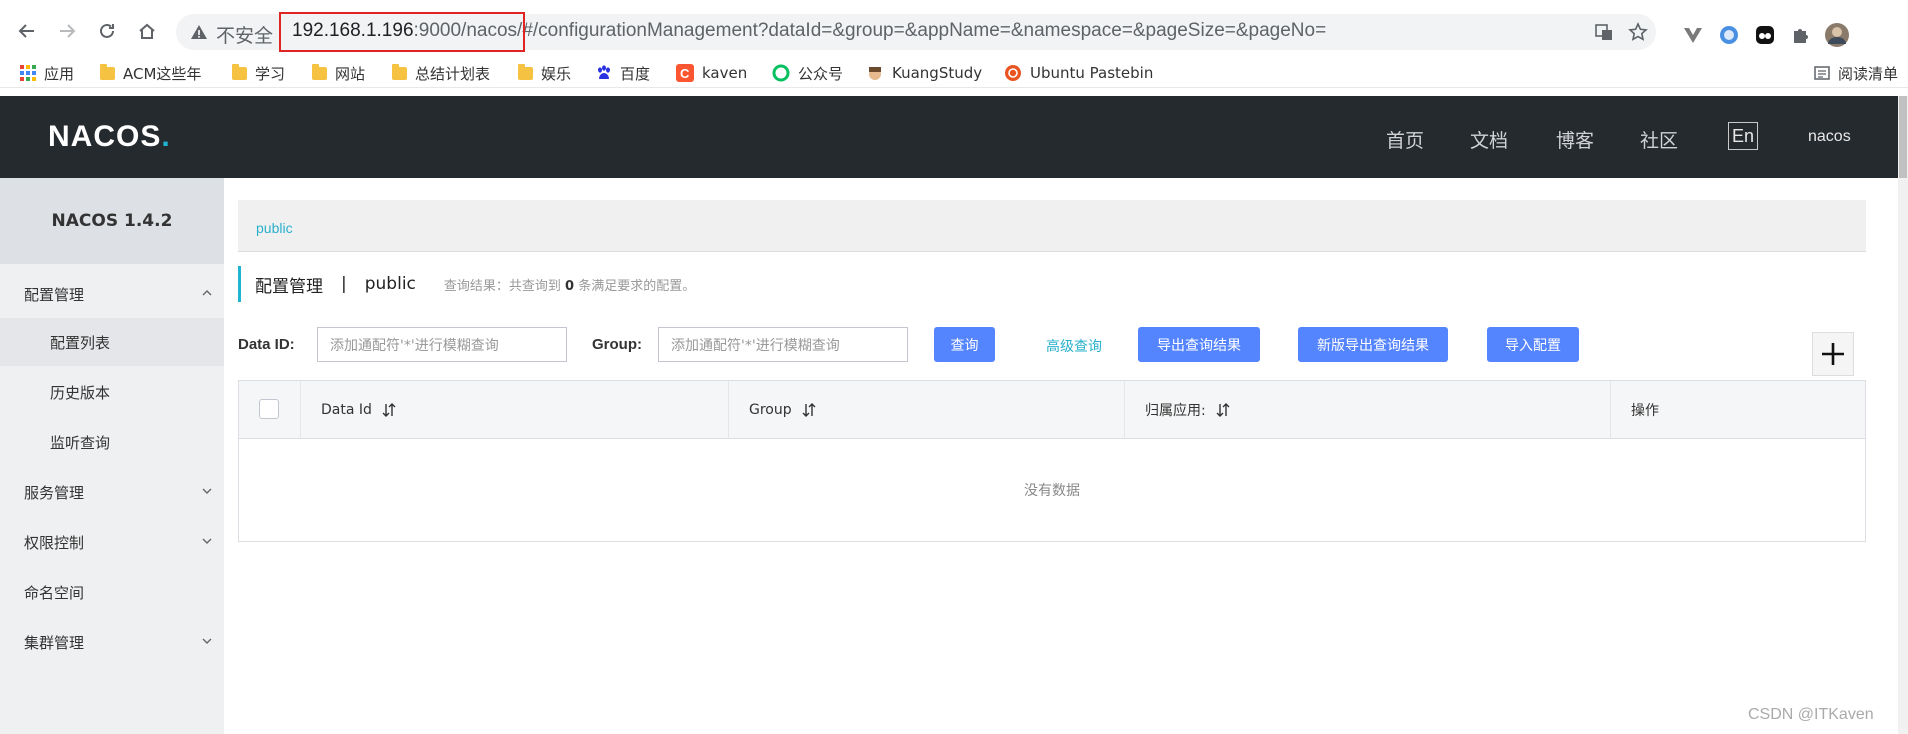 The height and width of the screenshot is (734, 1908). What do you see at coordinates (27, 31) in the screenshot?
I see `back-icon` at bounding box center [27, 31].